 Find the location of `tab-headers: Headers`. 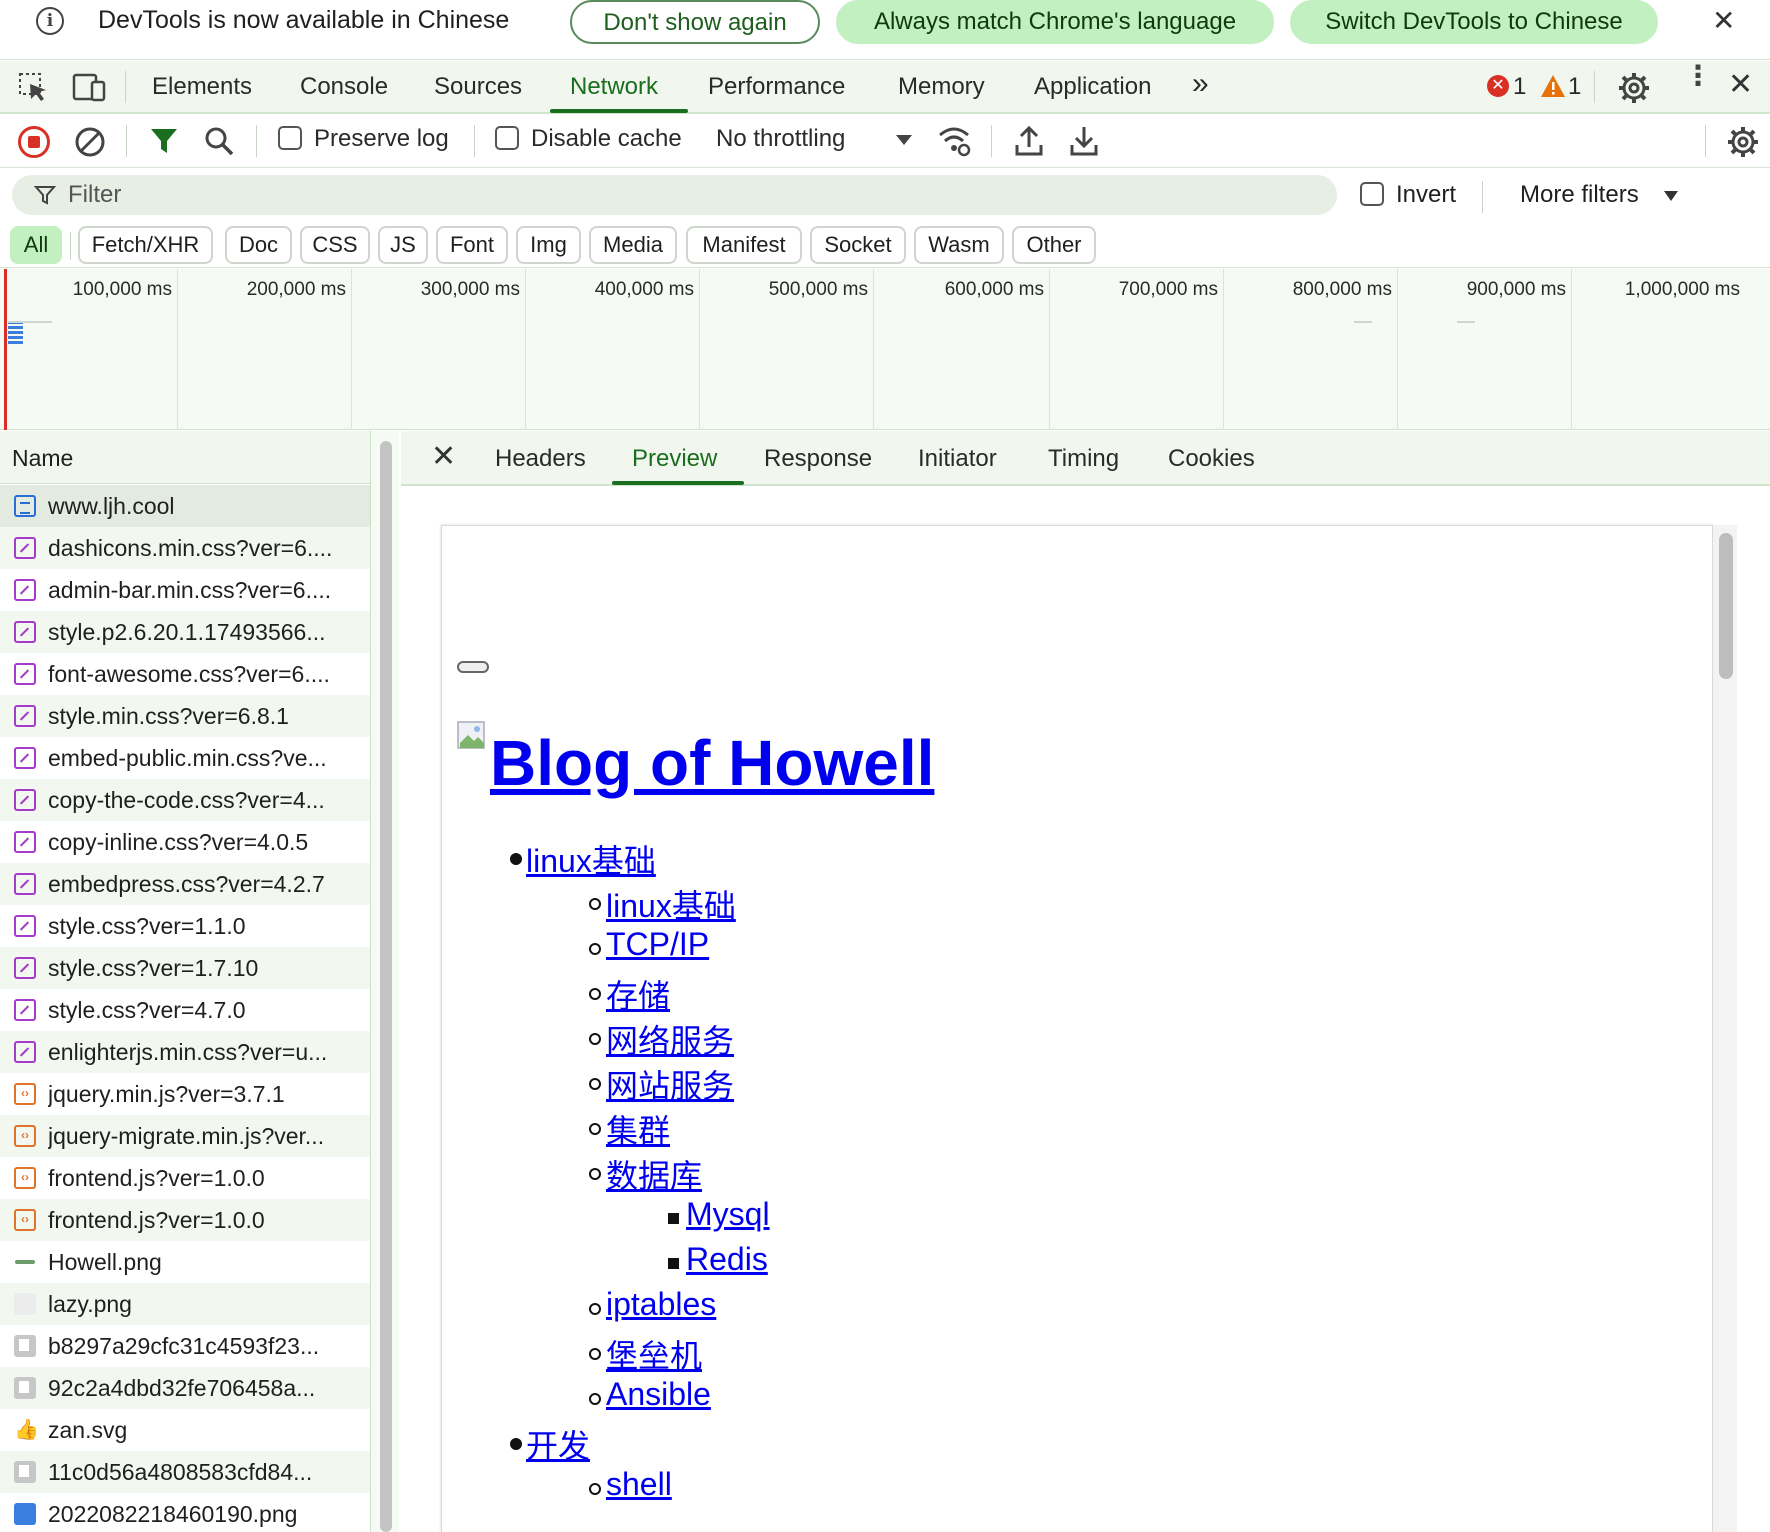

tab-headers: Headers is located at coordinates (540, 459).